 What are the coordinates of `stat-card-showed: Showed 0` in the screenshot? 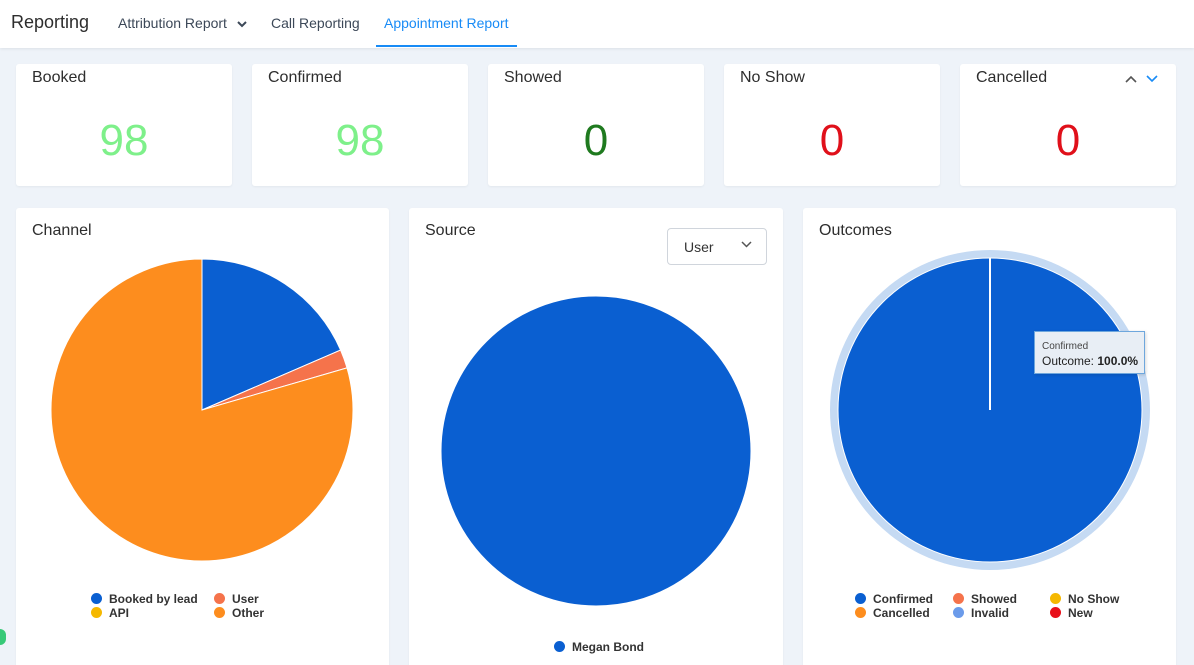 It's located at (596, 125).